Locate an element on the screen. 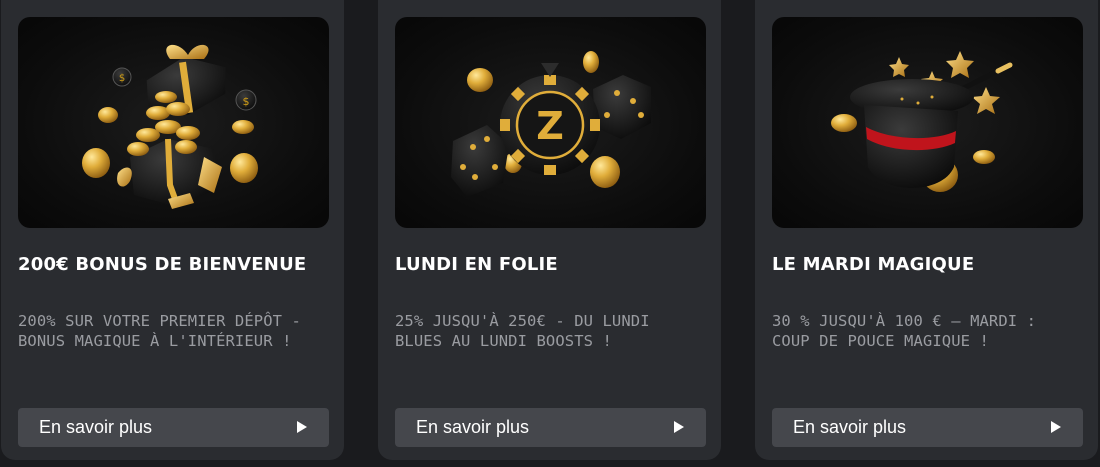  promo-title: 200€ BONUS DE BIENVENUE is located at coordinates (162, 264).